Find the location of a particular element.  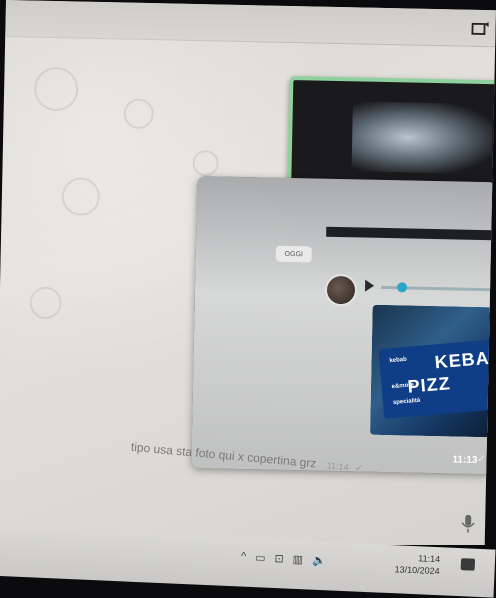

kebab-pizza-sign: kebab KEBA e&more PIZZ specialità is located at coordinates (436, 378).